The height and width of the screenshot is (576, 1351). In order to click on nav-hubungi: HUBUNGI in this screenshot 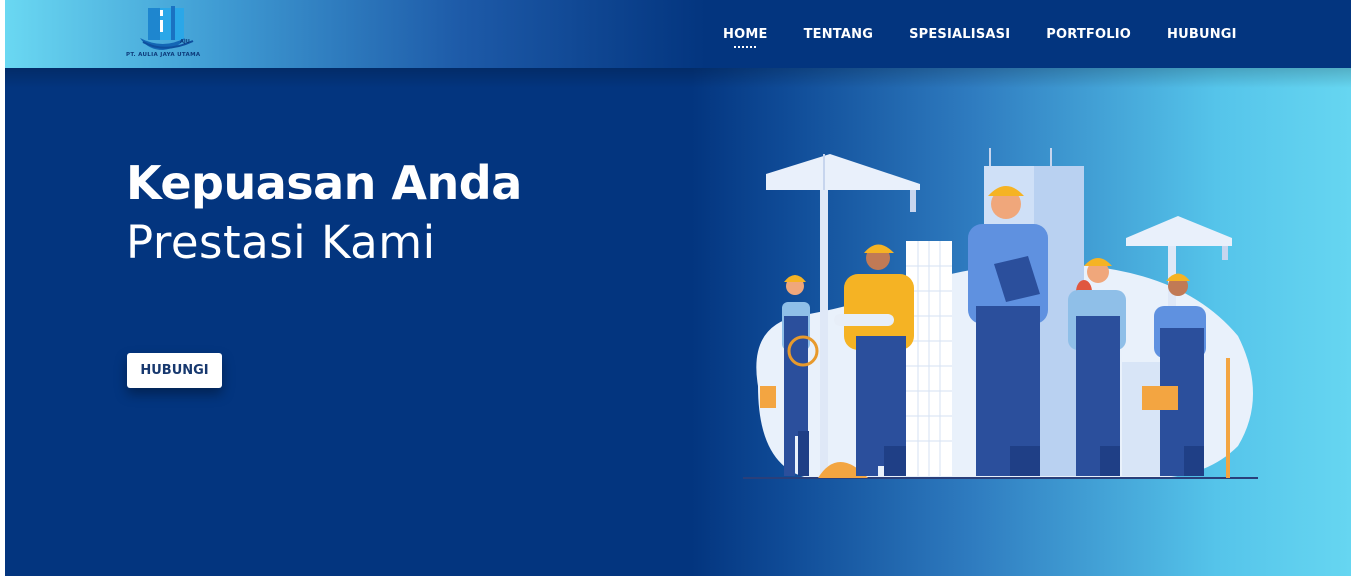, I will do `click(1202, 34)`.